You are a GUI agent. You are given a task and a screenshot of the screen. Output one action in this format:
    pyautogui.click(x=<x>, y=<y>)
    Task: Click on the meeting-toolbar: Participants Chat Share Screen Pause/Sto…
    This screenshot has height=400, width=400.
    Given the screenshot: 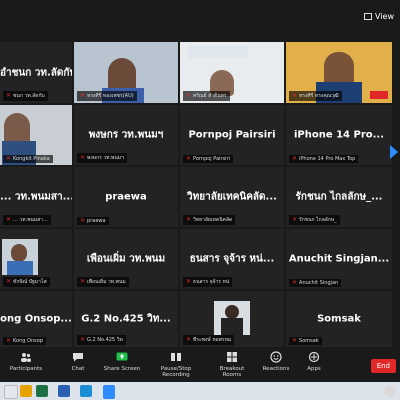 What is the action you would take?
    pyautogui.click(x=200, y=364)
    